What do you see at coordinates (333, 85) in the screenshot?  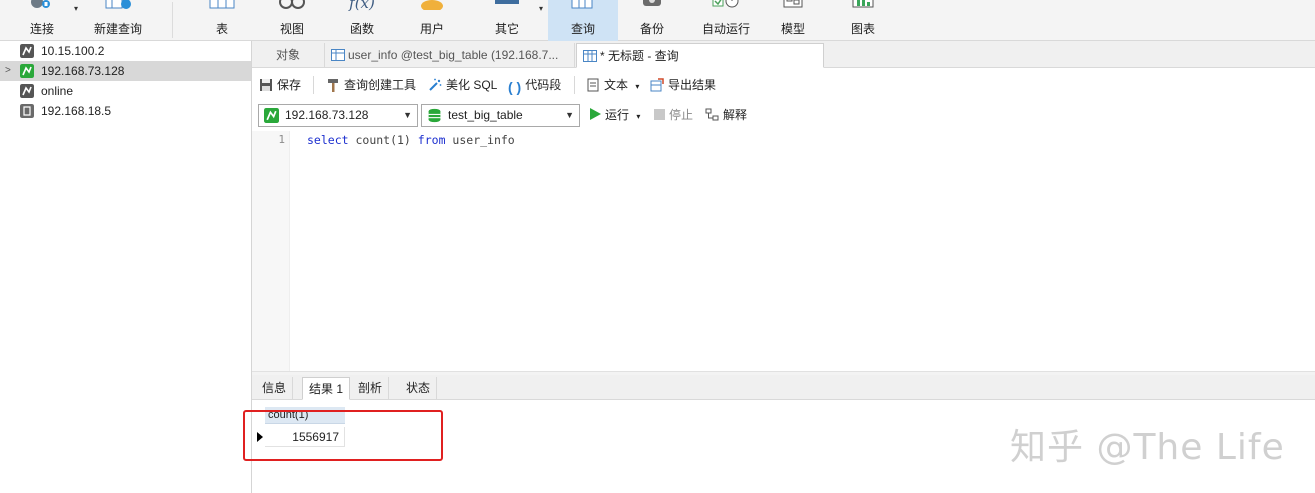 I see `hammer-icon` at bounding box center [333, 85].